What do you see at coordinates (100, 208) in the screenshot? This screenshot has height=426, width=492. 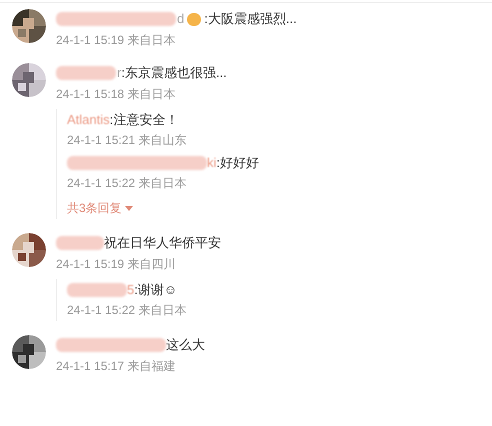 I see `more-replies-link: 共3条回复` at bounding box center [100, 208].